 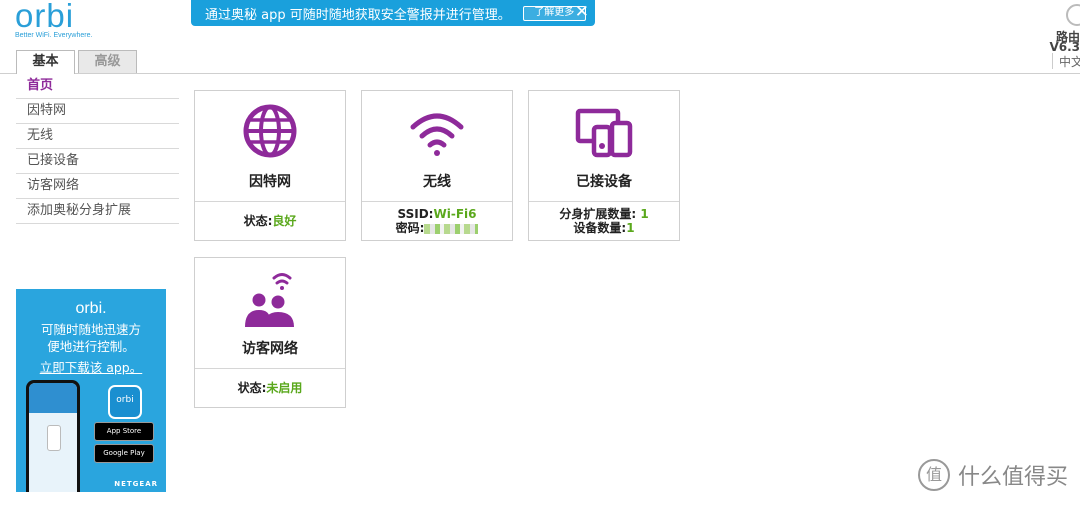 I want to click on satellites-label: 分身扩展数量:, so click(x=598, y=214).